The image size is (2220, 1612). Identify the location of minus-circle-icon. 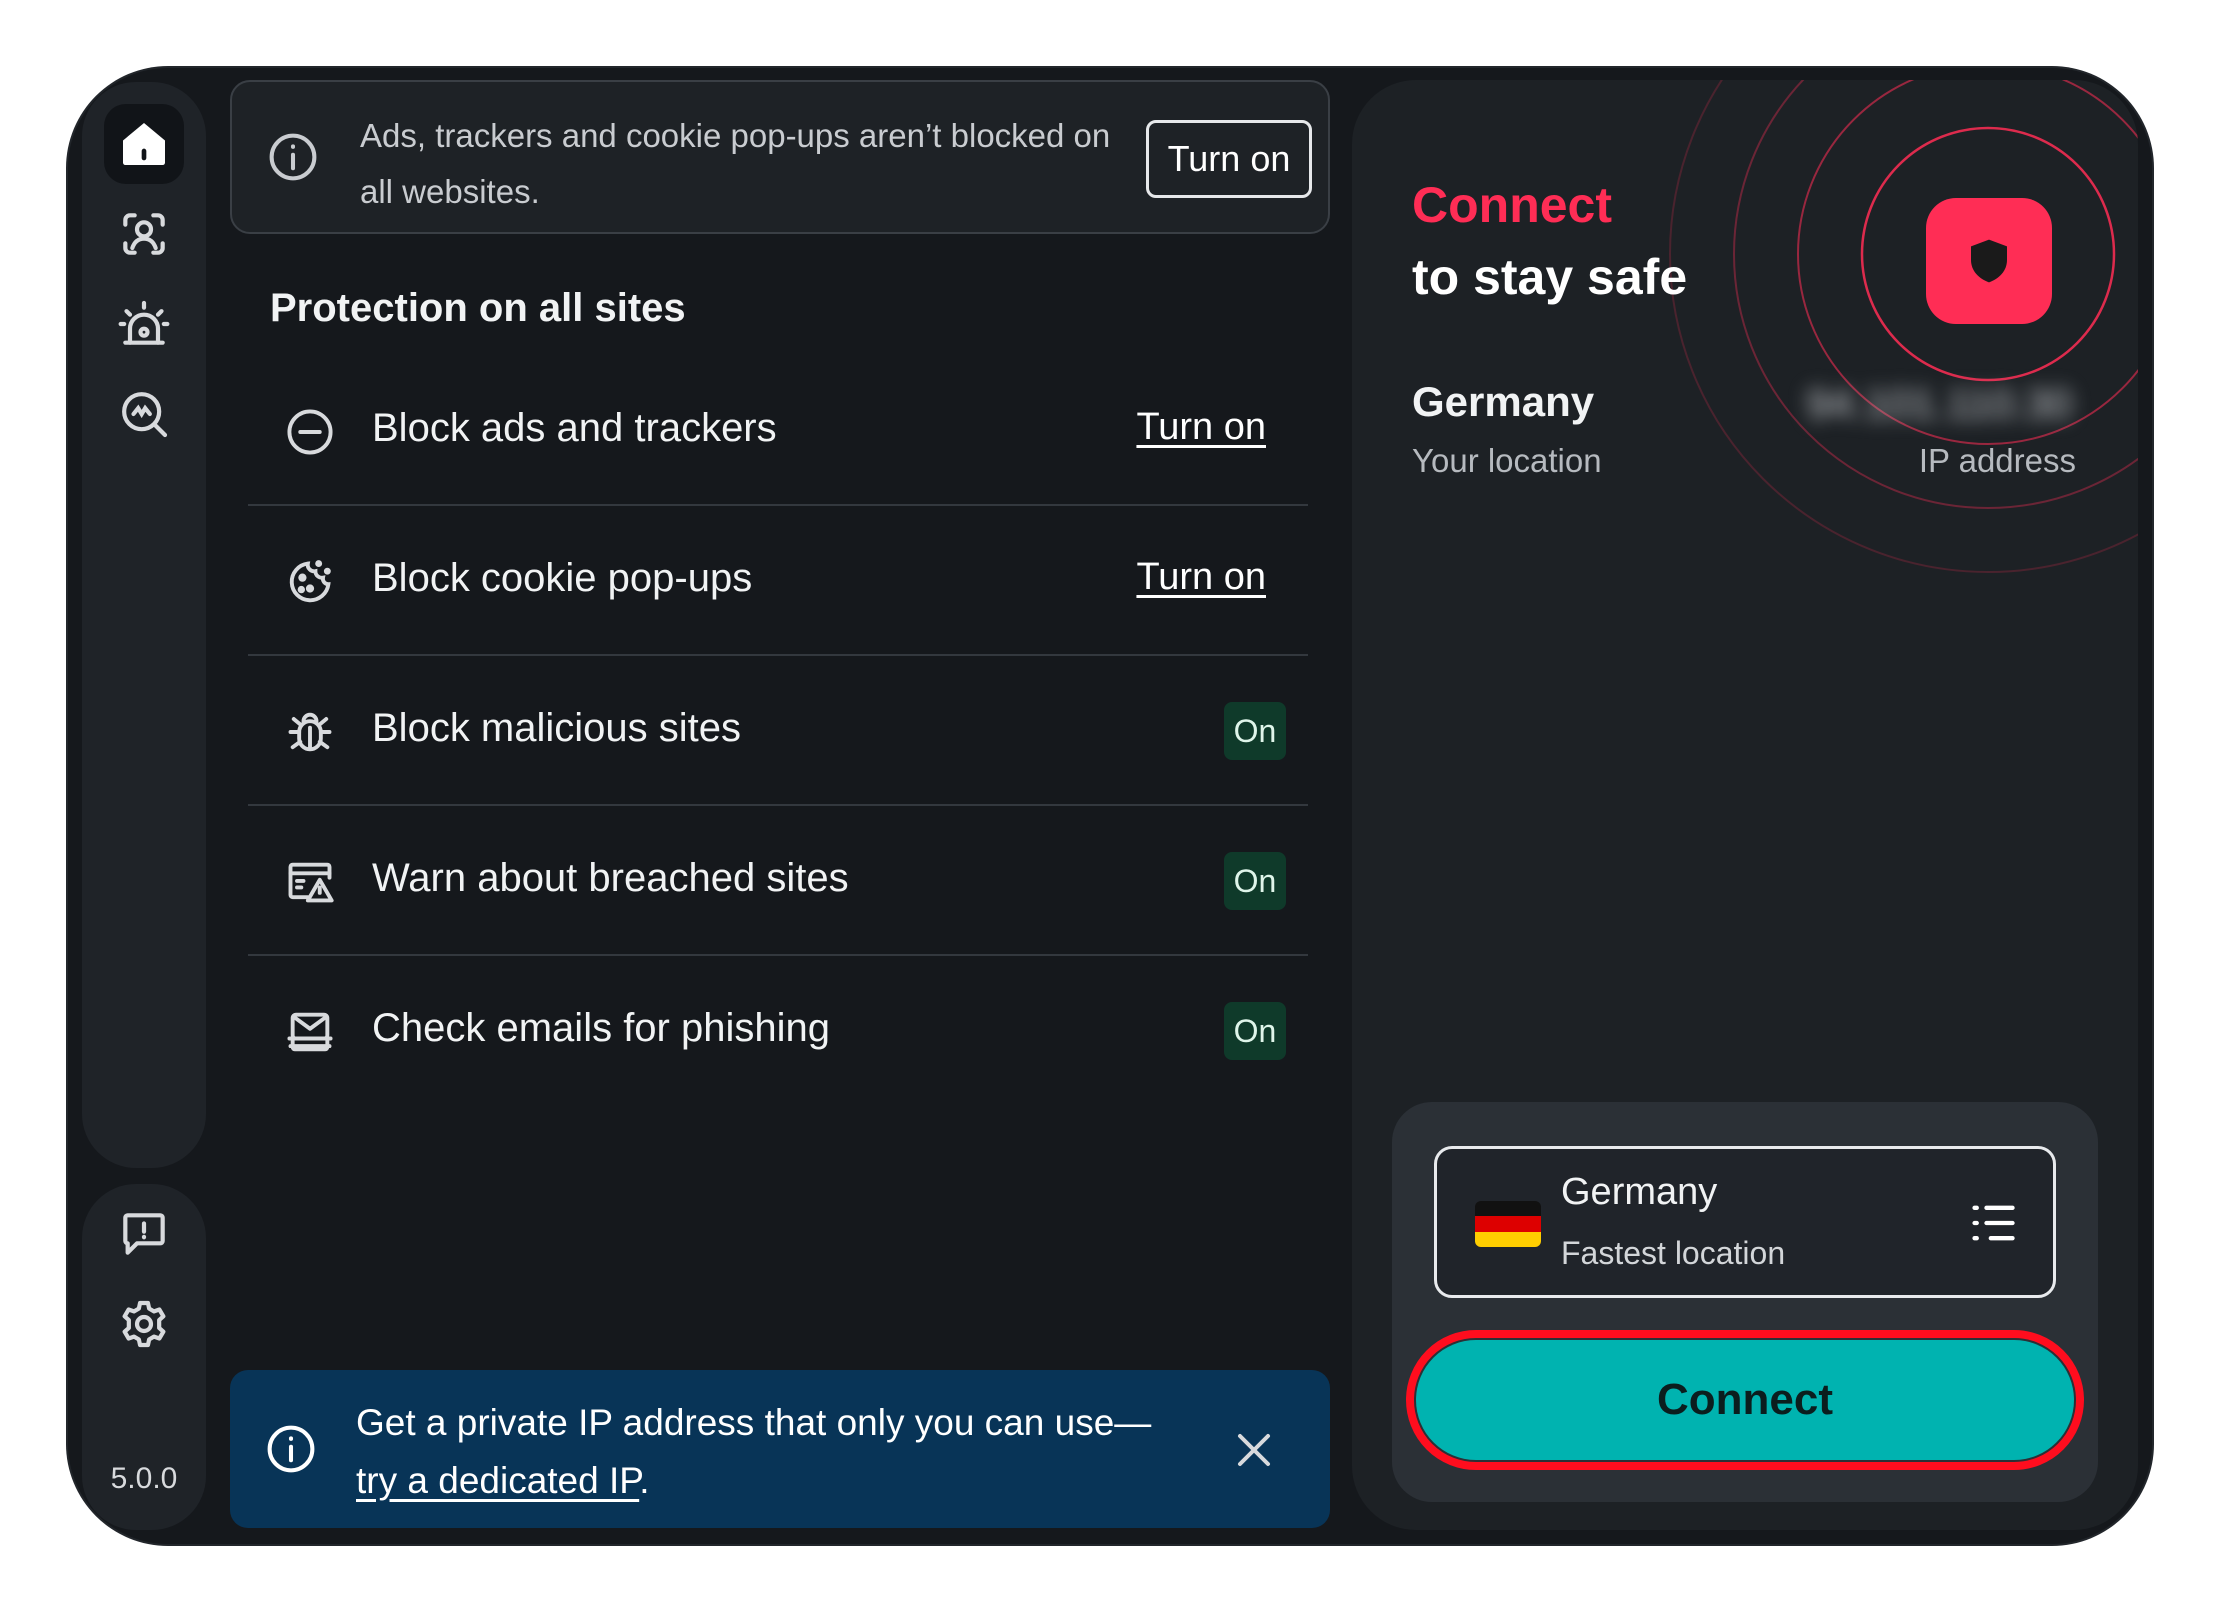
(310, 432).